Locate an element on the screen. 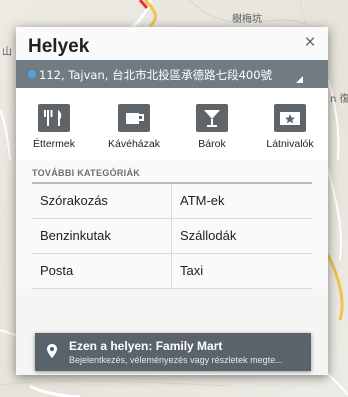 This screenshot has width=348, height=397. attractions-icon is located at coordinates (290, 118).